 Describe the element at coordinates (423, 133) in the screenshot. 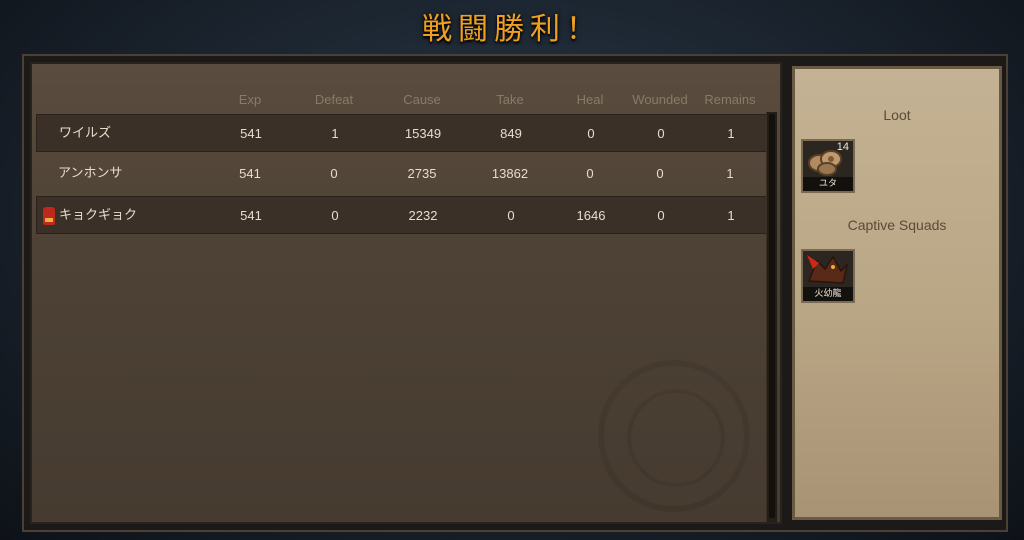

I see `cell-cause: 15349` at that location.